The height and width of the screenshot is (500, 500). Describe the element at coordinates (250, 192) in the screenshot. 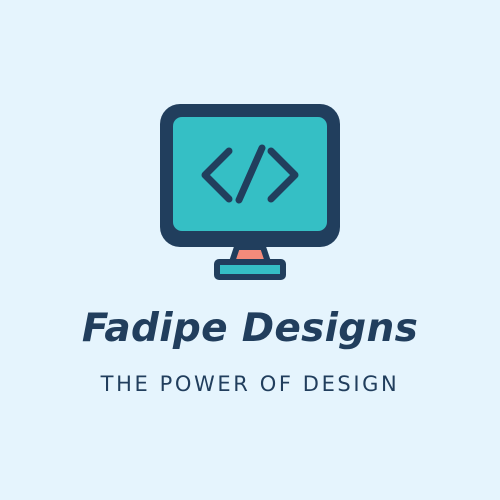

I see `monitor-code-icon` at that location.